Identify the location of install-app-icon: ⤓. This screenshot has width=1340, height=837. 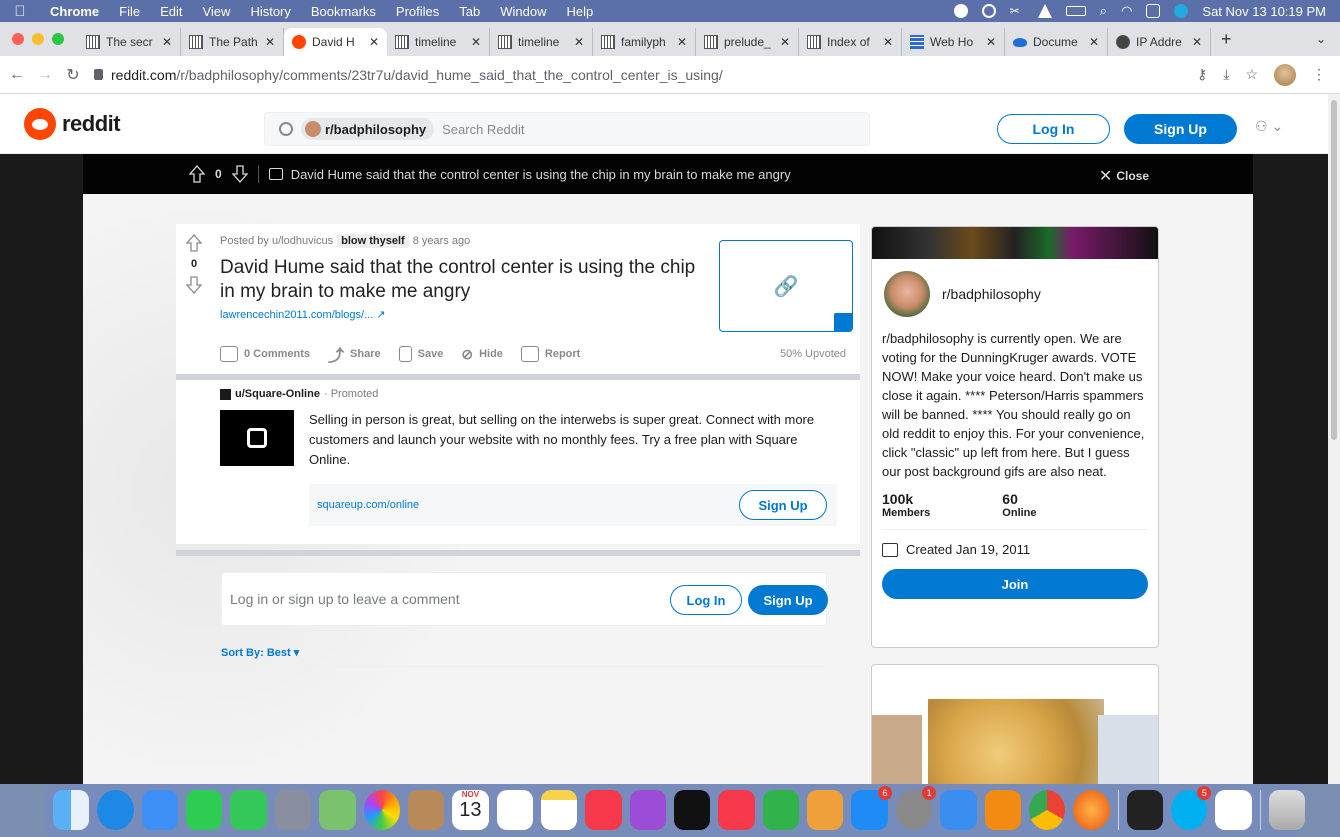
(1226, 74).